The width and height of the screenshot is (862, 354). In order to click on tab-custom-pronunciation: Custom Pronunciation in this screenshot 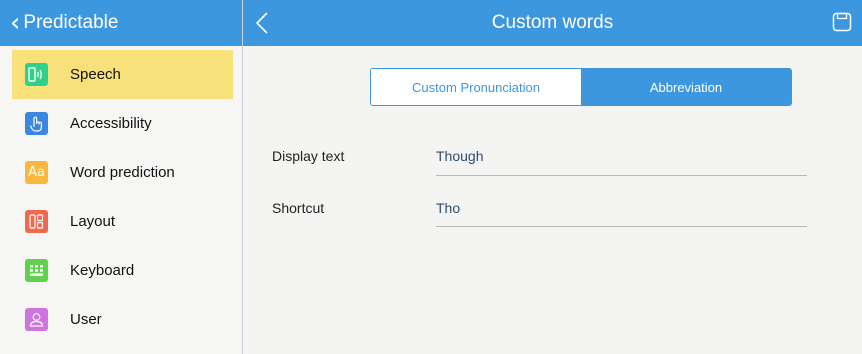, I will do `click(476, 87)`.